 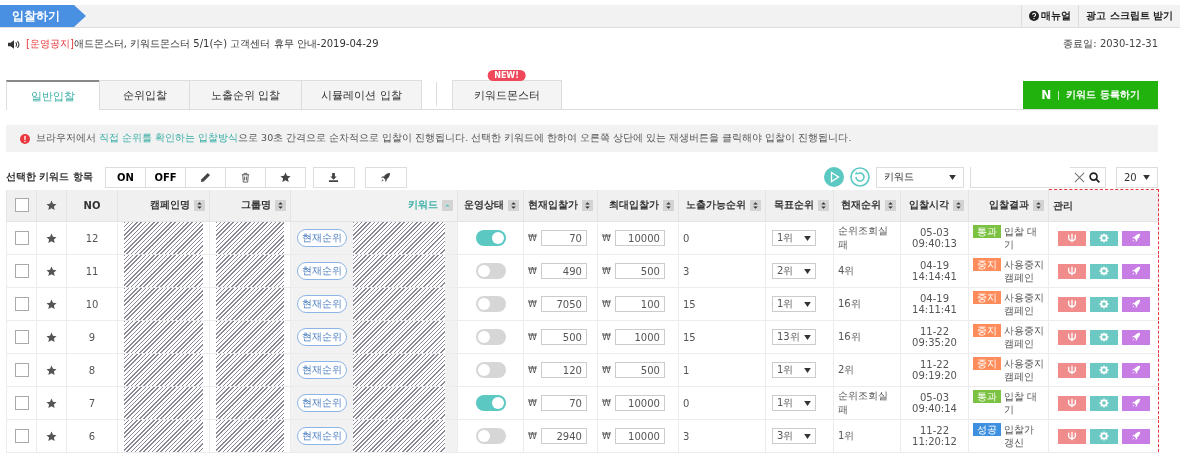 I want to click on current-bid-field: 490, so click(x=563, y=271).